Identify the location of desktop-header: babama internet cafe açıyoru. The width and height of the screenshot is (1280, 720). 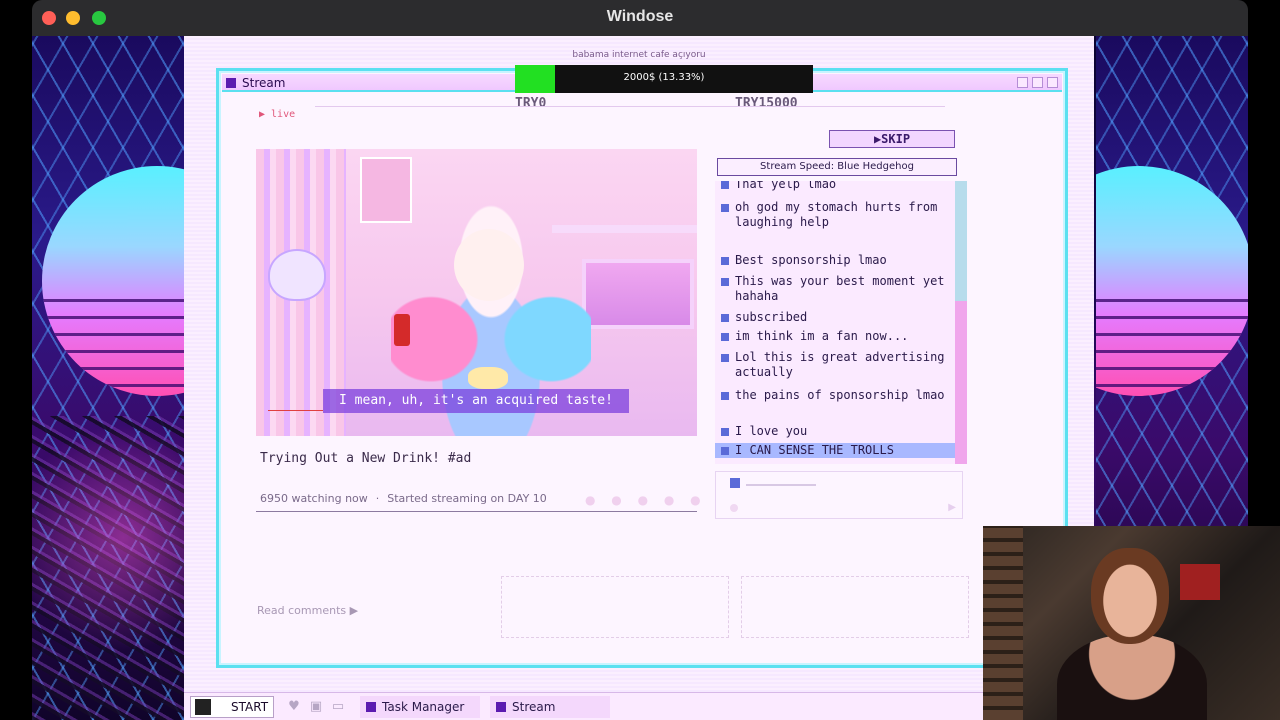
(639, 55).